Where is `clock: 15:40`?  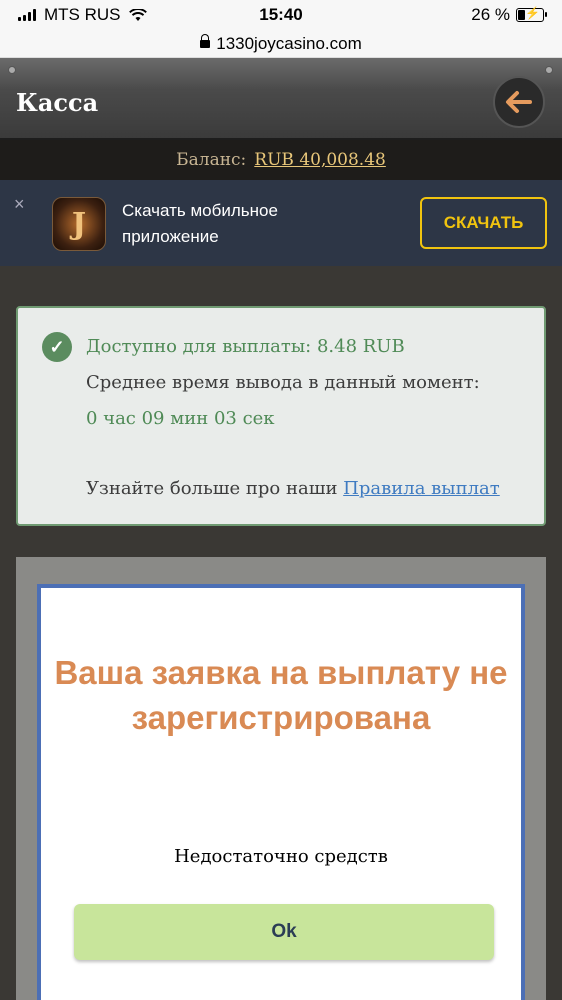
clock: 15:40 is located at coordinates (281, 14).